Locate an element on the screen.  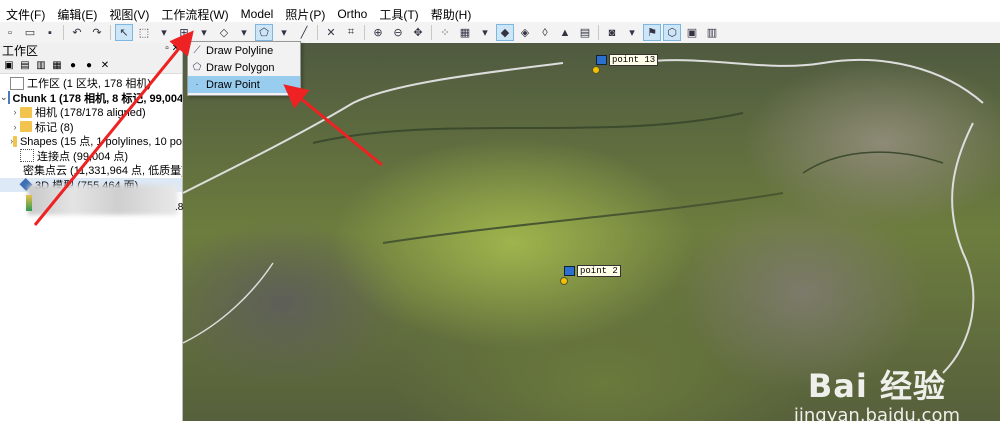
menu-workflow: 工作流程(W) is located at coordinates (194, 14).